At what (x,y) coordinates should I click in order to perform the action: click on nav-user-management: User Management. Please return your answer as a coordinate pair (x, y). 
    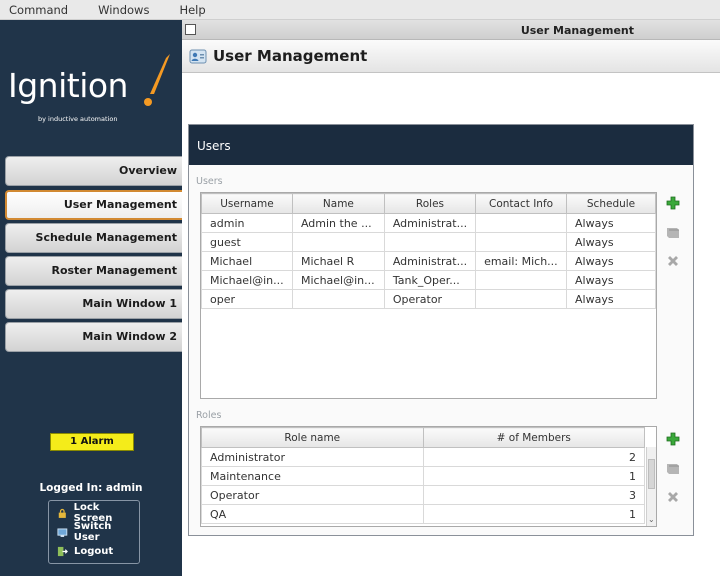
    Looking at the image, I should click on (93, 205).